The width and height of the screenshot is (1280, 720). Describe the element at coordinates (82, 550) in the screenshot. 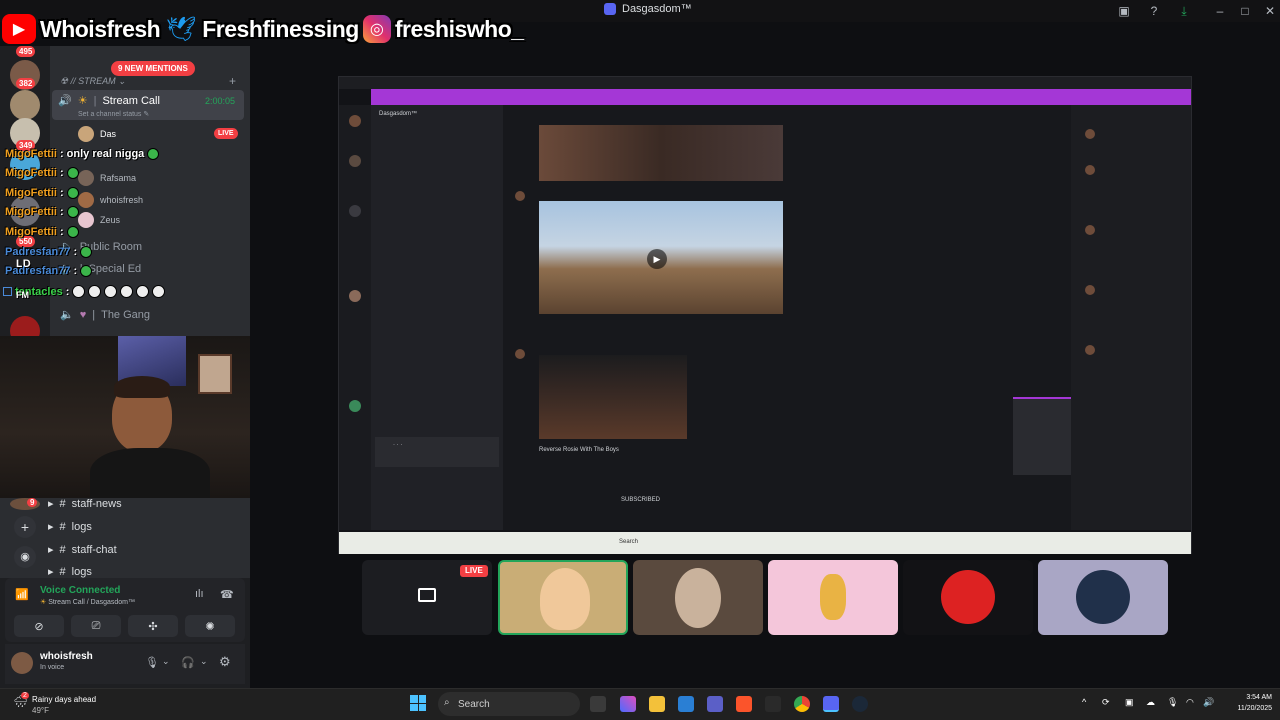

I see `channel-staff-chat: ▸ # staff-chat` at that location.